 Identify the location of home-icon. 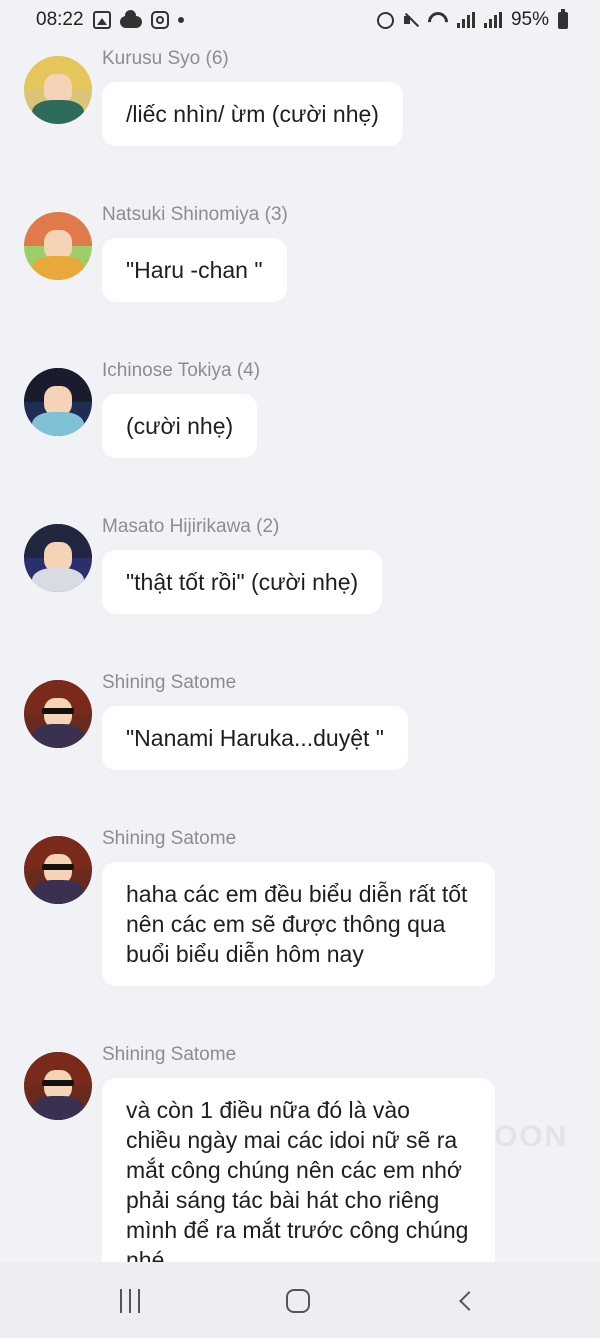
(298, 1301).